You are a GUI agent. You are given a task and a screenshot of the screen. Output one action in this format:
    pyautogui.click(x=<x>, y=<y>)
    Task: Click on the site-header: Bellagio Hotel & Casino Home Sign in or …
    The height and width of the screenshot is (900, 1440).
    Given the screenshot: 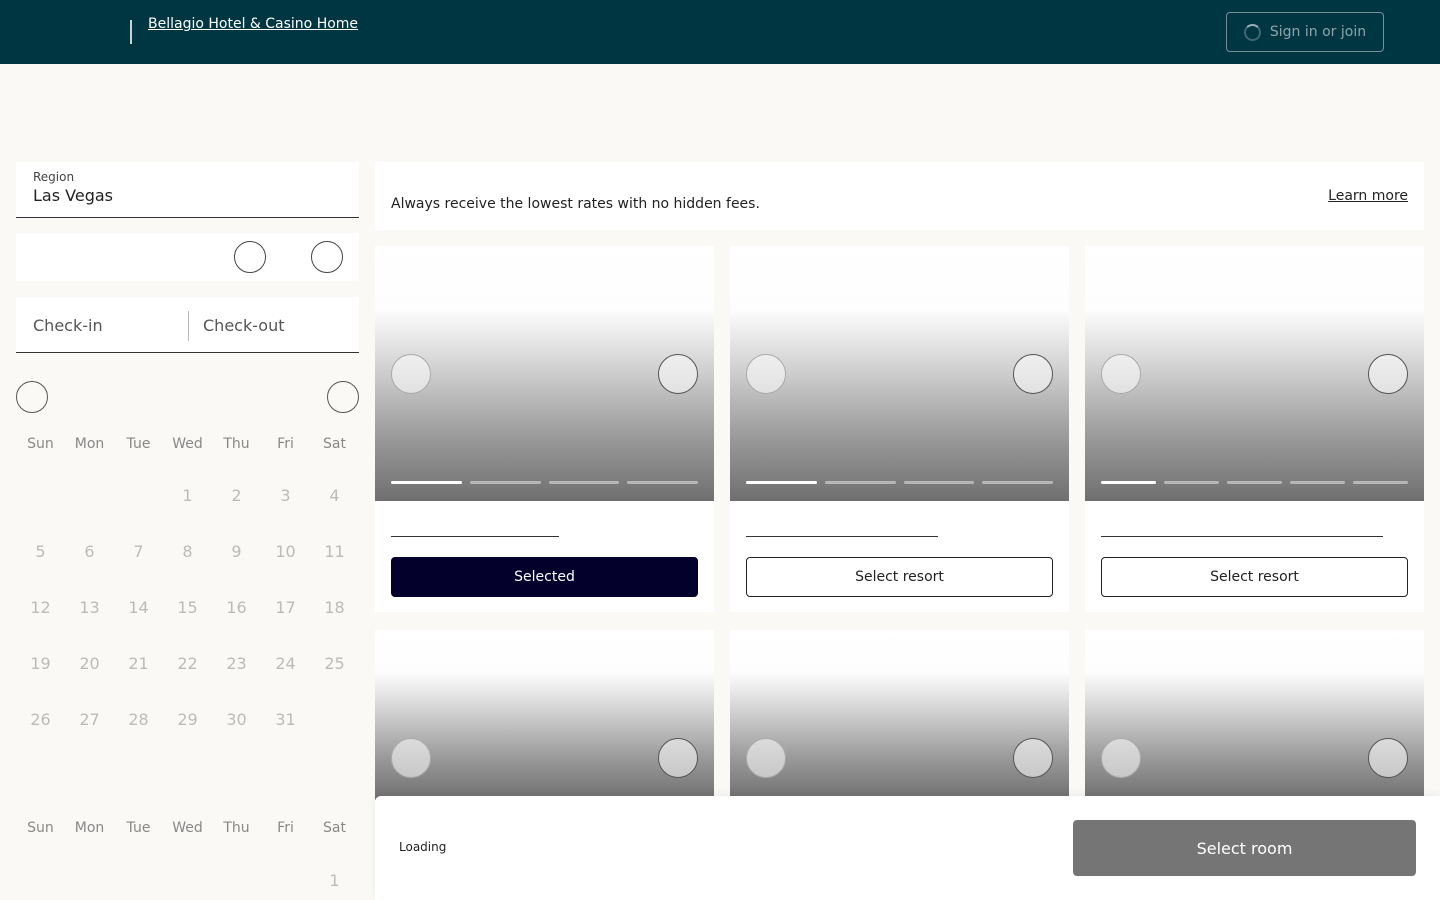 What is the action you would take?
    pyautogui.click(x=720, y=32)
    